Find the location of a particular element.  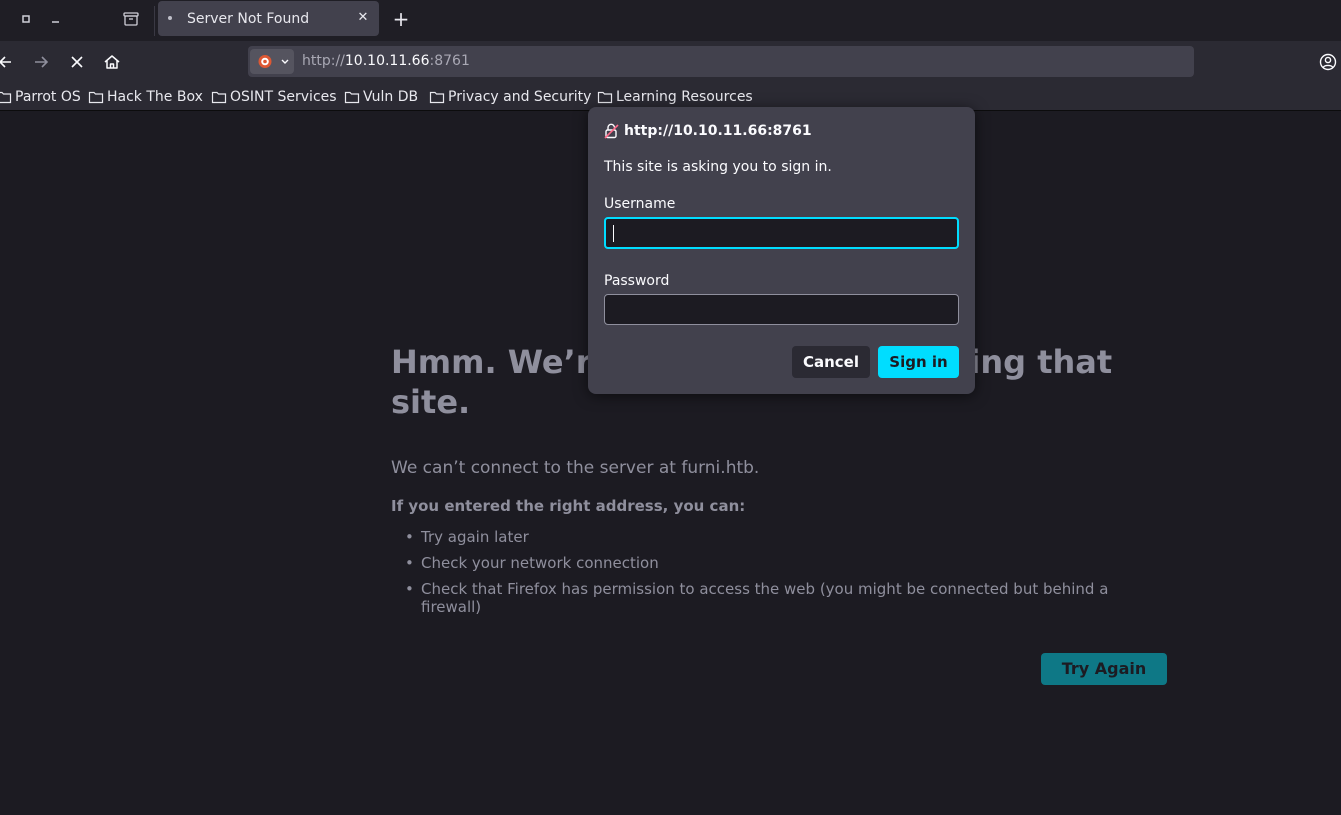

new-tab-button: + is located at coordinates (401, 19).